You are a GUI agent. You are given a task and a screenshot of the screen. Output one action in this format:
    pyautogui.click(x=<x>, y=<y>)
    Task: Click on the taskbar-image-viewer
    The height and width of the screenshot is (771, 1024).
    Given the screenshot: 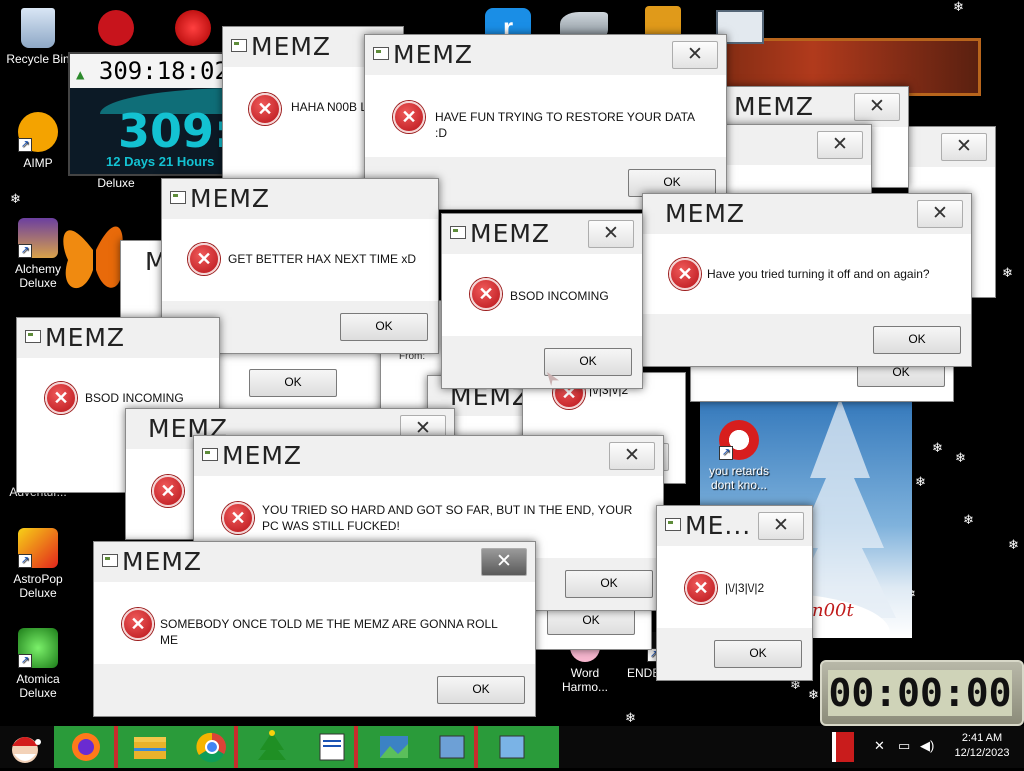 What is the action you would take?
    pyautogui.click(x=394, y=747)
    